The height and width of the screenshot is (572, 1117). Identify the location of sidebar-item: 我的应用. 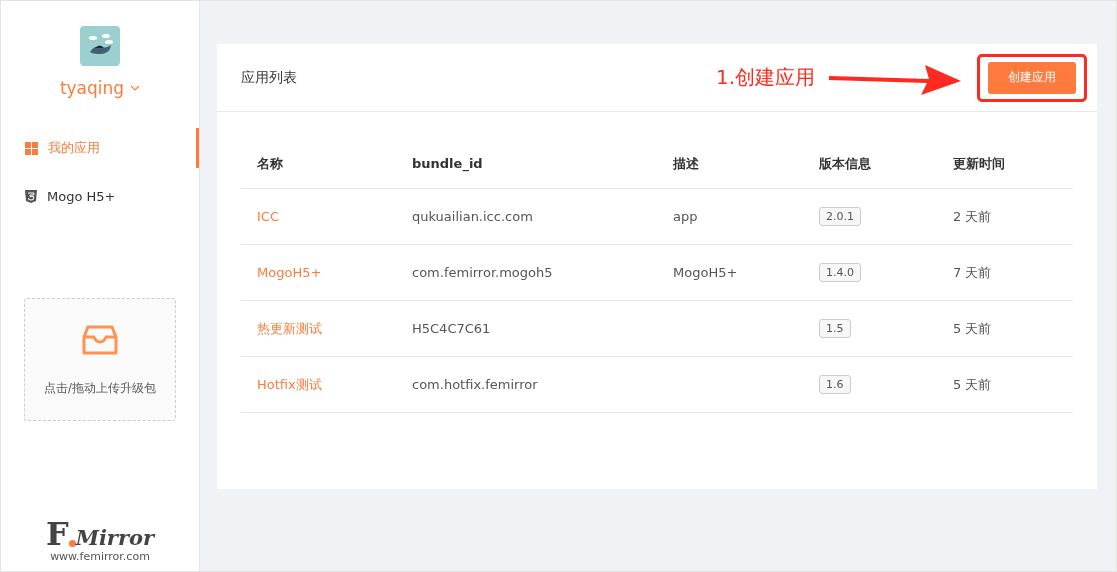
(100, 148).